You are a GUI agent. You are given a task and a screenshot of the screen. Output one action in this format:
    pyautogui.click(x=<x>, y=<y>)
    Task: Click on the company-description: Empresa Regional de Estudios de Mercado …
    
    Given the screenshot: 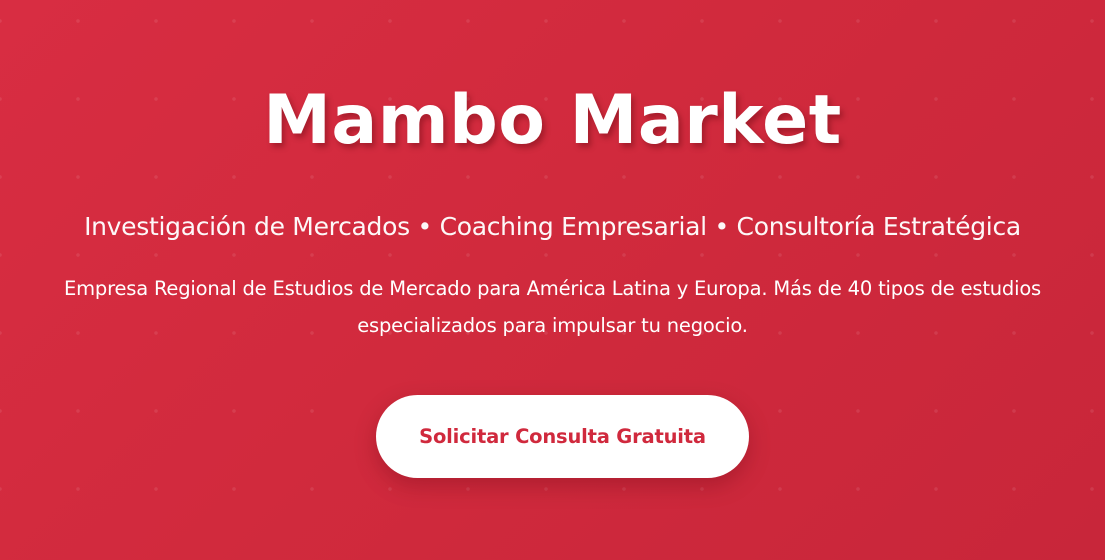 What is the action you would take?
    pyautogui.click(x=552, y=307)
    